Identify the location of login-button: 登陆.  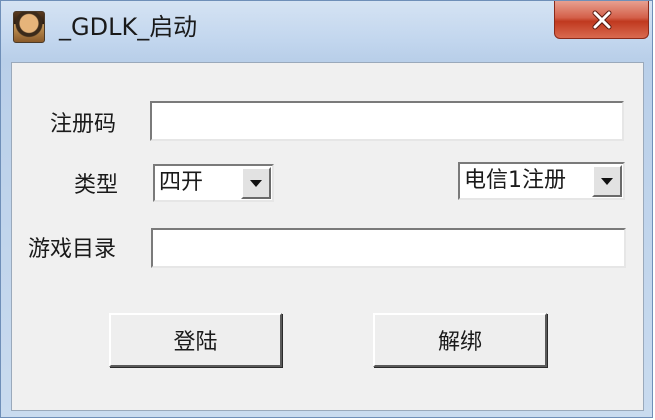
(195, 340).